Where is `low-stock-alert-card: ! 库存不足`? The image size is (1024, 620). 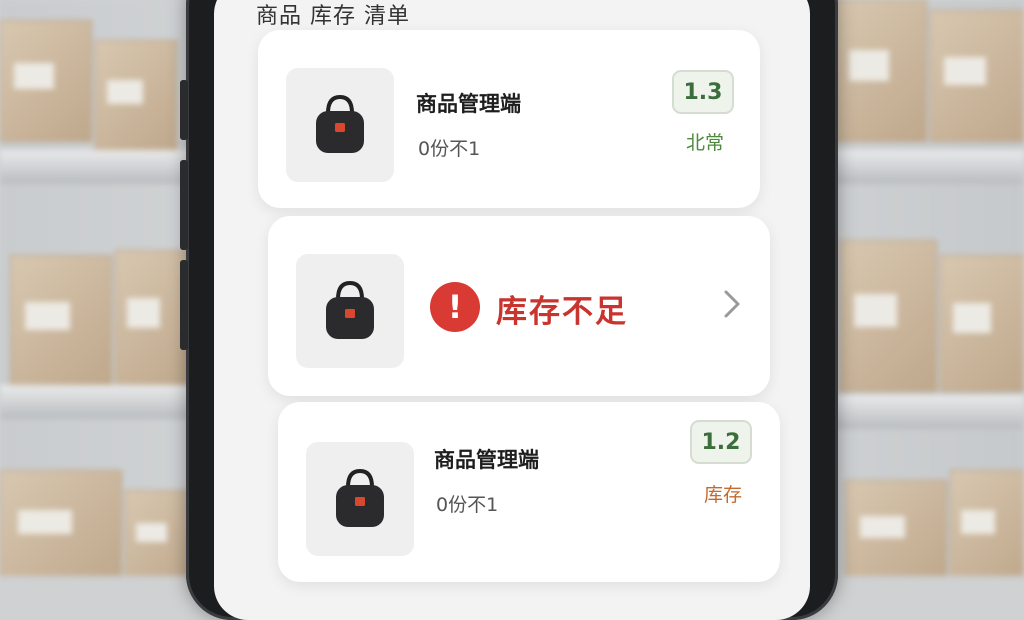 low-stock-alert-card: ! 库存不足 is located at coordinates (519, 306).